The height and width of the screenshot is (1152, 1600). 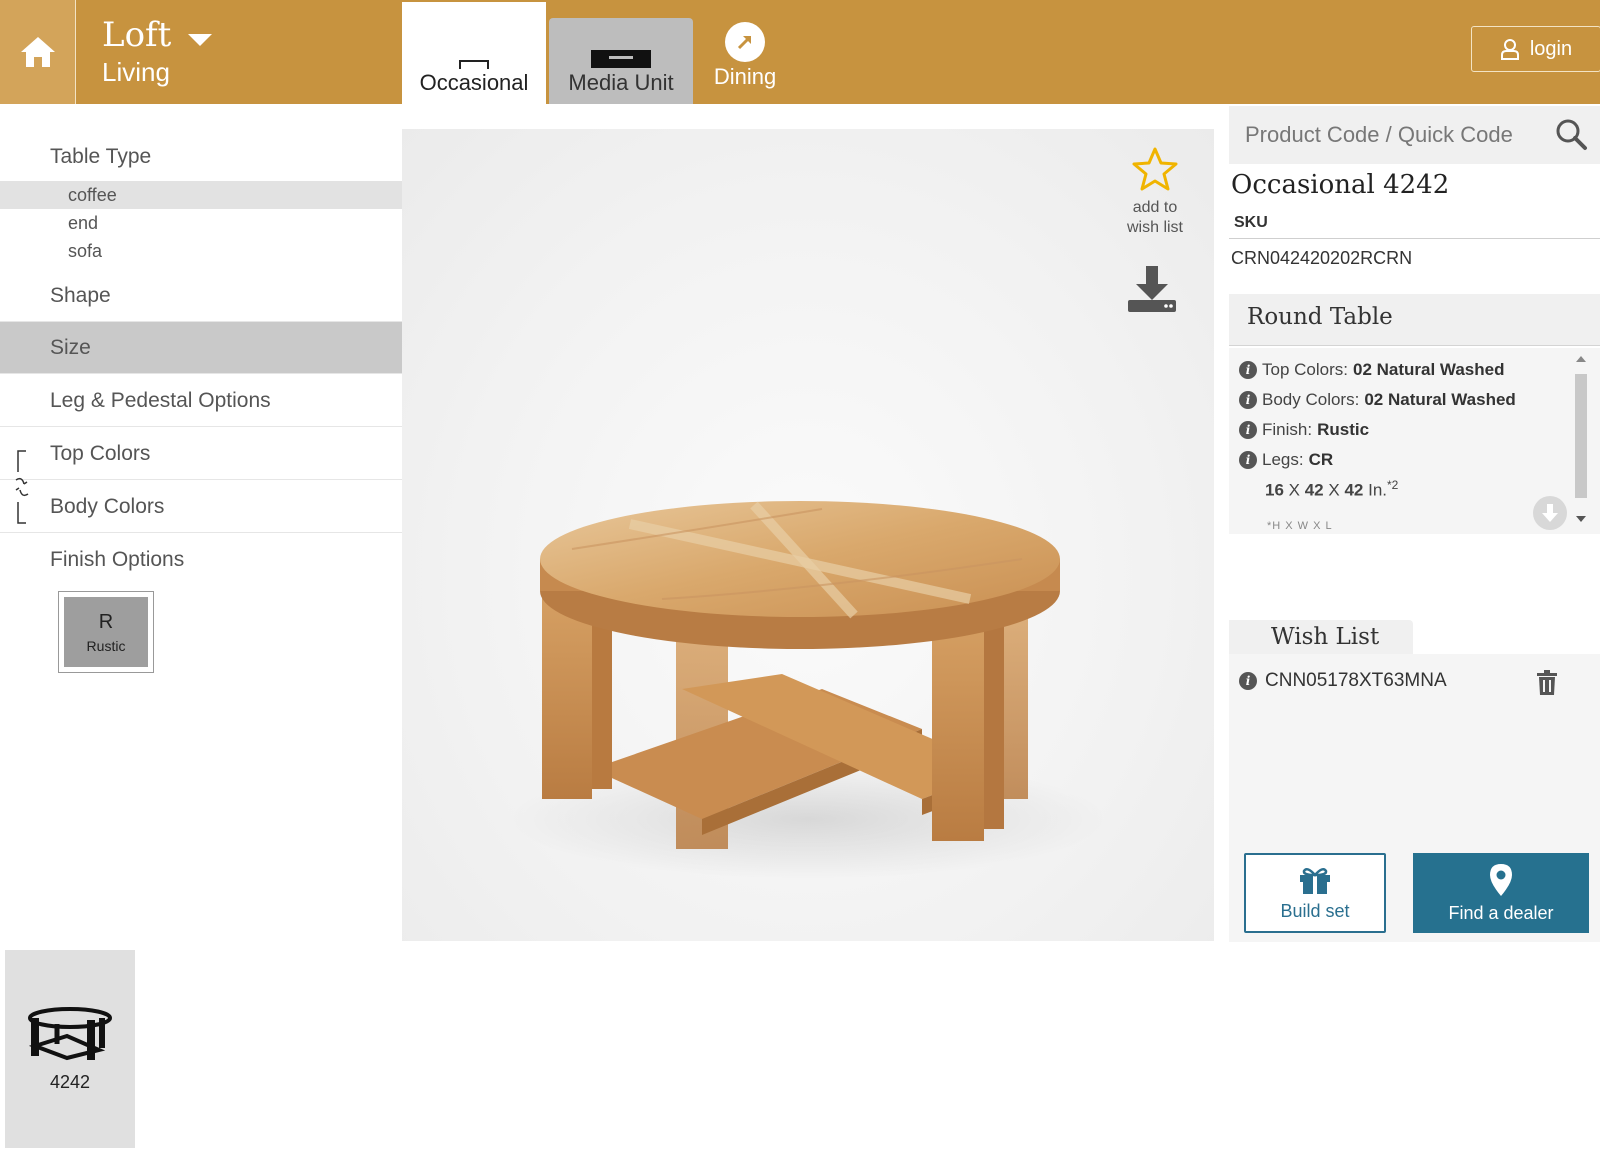 What do you see at coordinates (621, 82) in the screenshot?
I see `tab-media-unit-label: Media Unit` at bounding box center [621, 82].